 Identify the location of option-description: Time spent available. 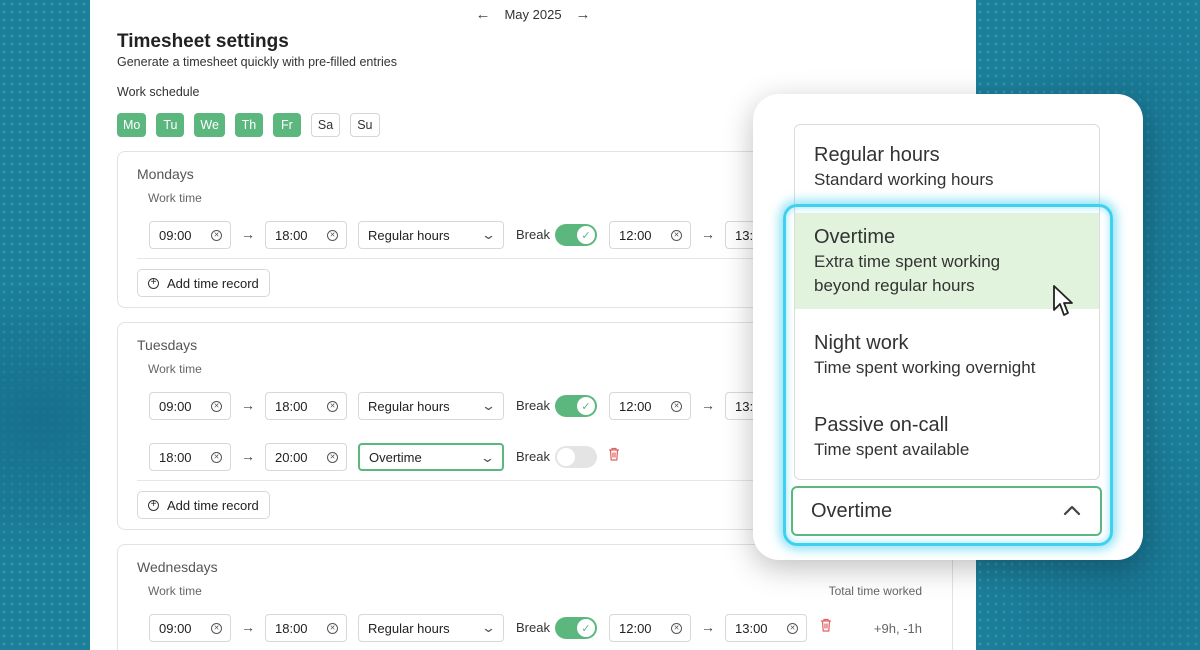
(892, 449).